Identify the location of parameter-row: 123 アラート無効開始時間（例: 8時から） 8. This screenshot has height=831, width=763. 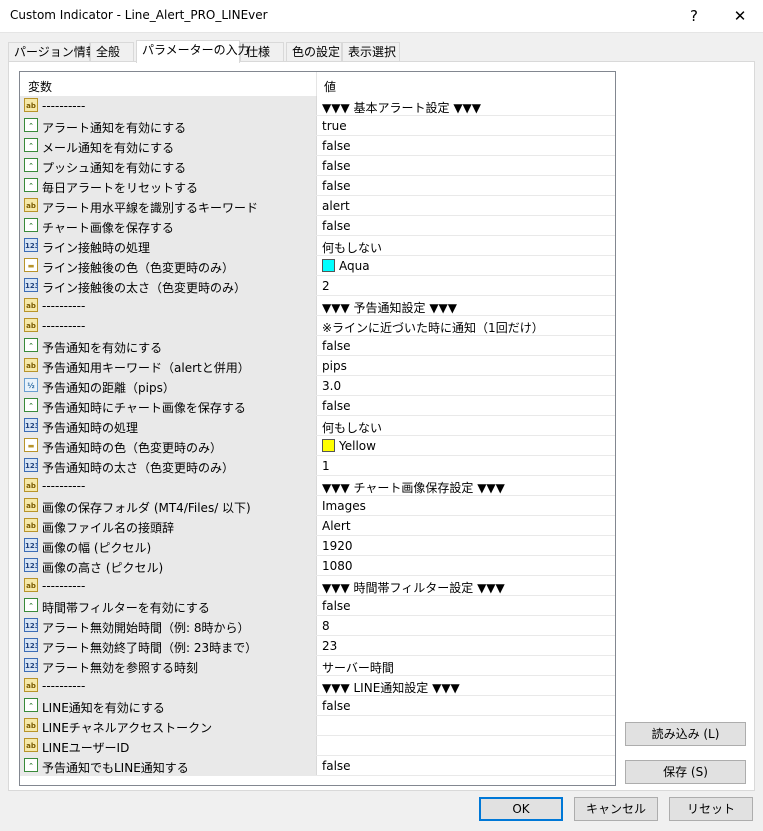
(317, 626).